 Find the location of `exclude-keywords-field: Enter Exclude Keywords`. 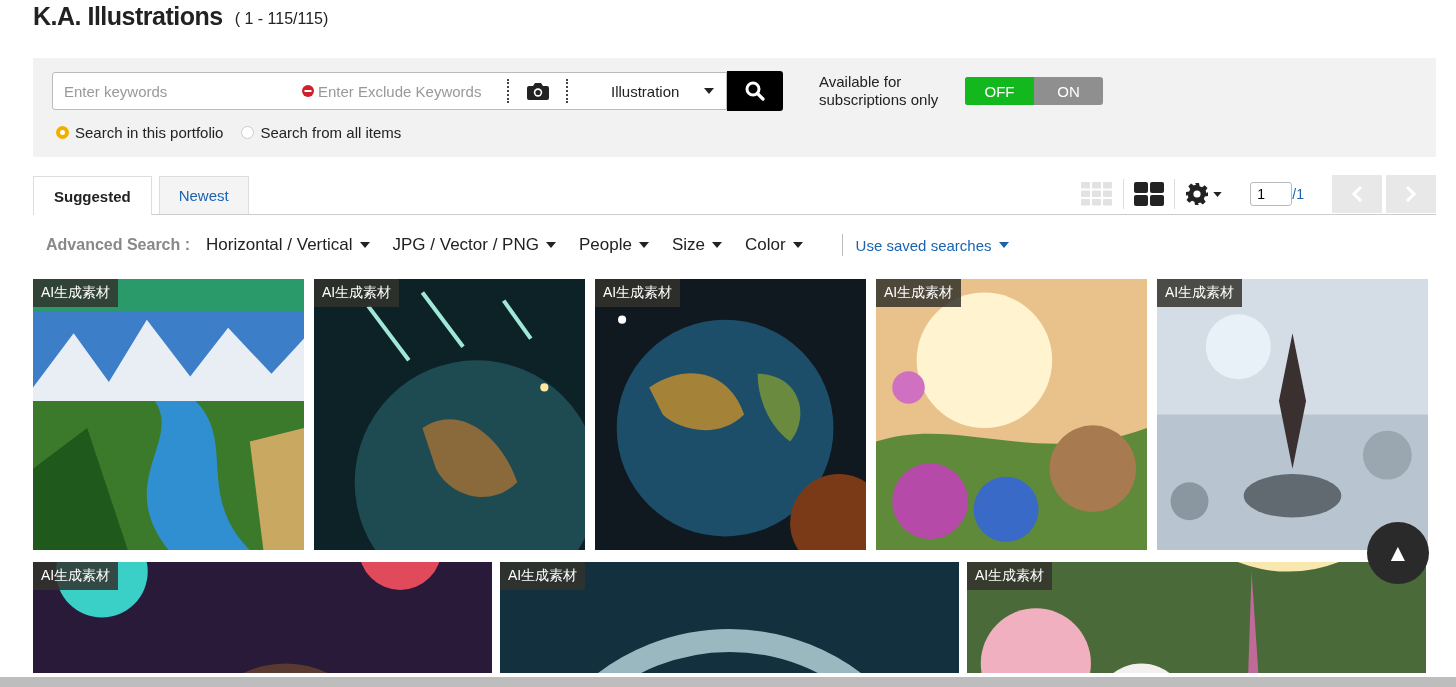

exclude-keywords-field: Enter Exclude Keywords is located at coordinates (410, 91).